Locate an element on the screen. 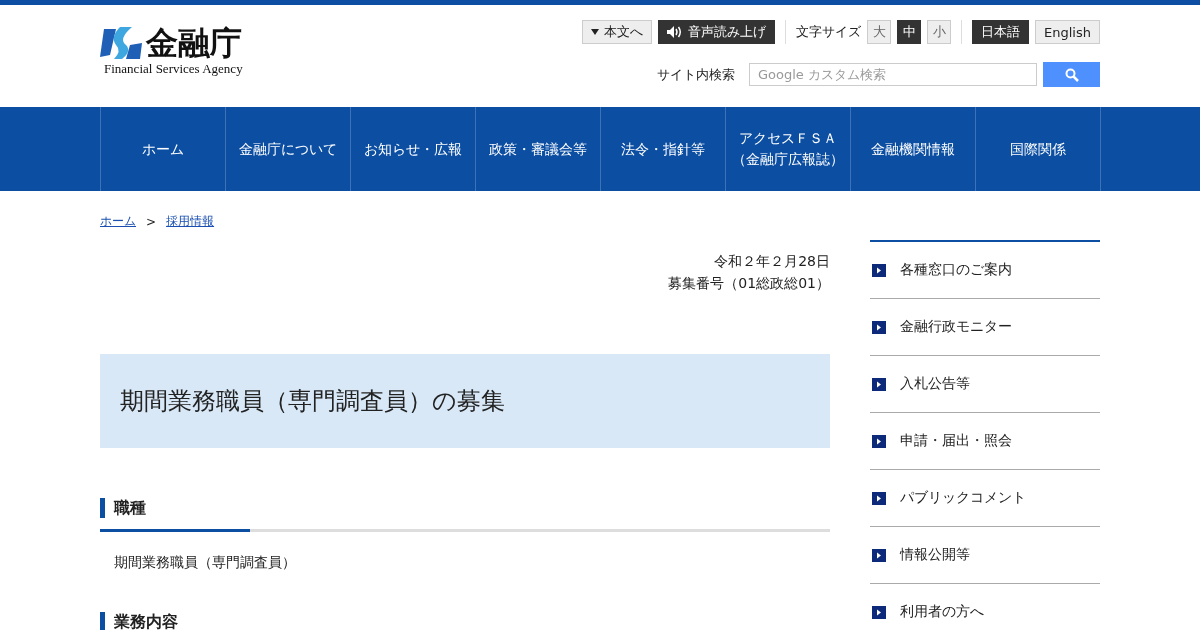 Image resolution: width=1200 pixels, height=630 pixels. page-title: 期間業務職員（専門調査員）の募集 is located at coordinates (465, 401).